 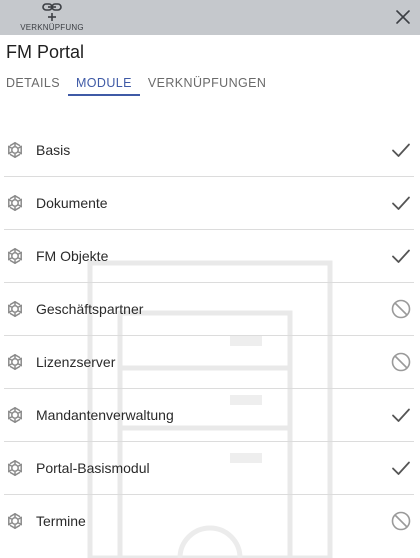 I want to click on module-label: Dokumente, so click(x=72, y=203).